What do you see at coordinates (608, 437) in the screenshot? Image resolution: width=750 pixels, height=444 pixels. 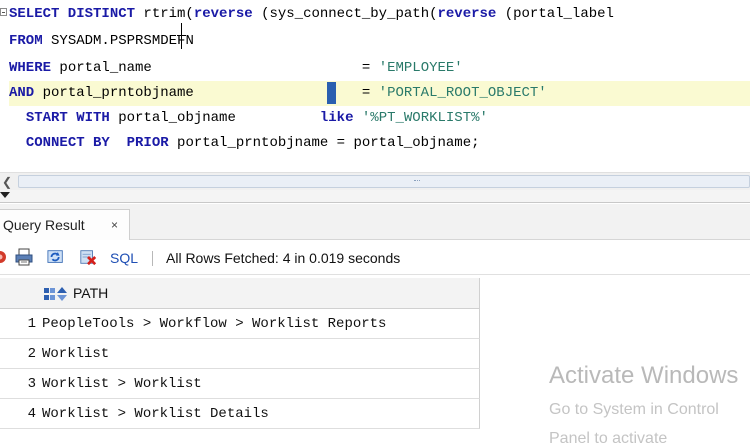 I see `activation-watermark-subtitle-2: Panel to activate` at bounding box center [608, 437].